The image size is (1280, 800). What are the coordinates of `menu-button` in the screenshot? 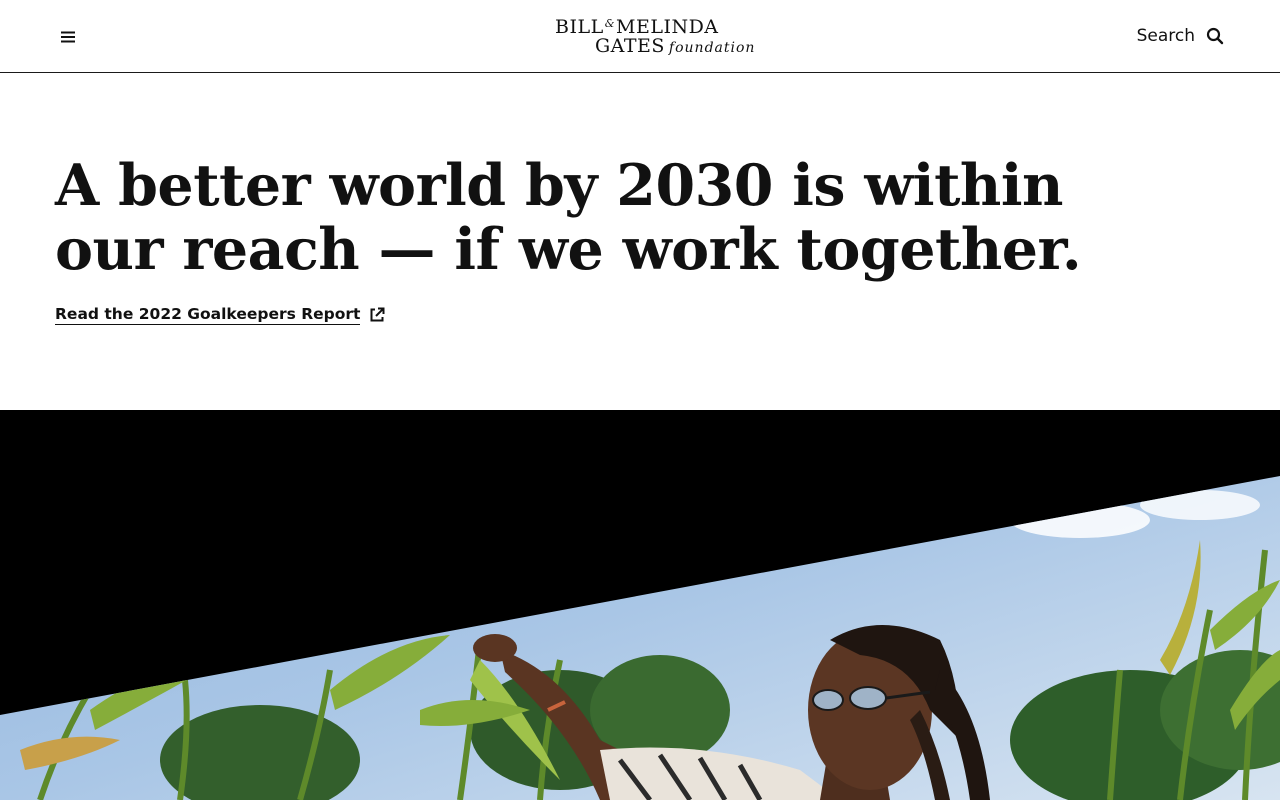 It's located at (68, 37).